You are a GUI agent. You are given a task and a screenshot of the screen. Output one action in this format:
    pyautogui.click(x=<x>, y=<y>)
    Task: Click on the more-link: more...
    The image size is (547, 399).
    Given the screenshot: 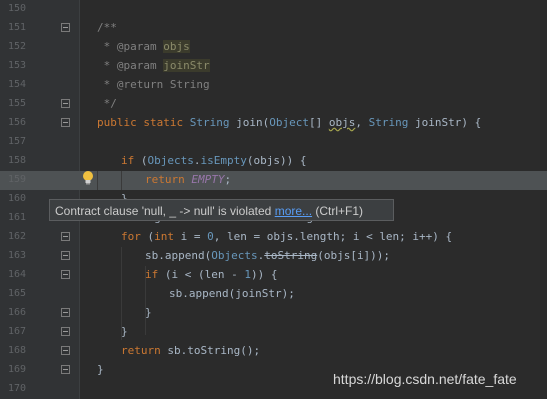 What is the action you would take?
    pyautogui.click(x=293, y=211)
    